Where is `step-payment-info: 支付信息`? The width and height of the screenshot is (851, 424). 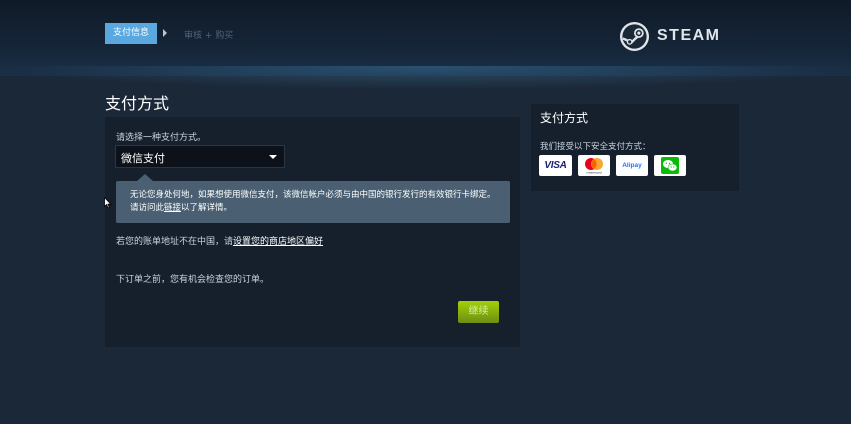
step-payment-info: 支付信息 is located at coordinates (131, 33).